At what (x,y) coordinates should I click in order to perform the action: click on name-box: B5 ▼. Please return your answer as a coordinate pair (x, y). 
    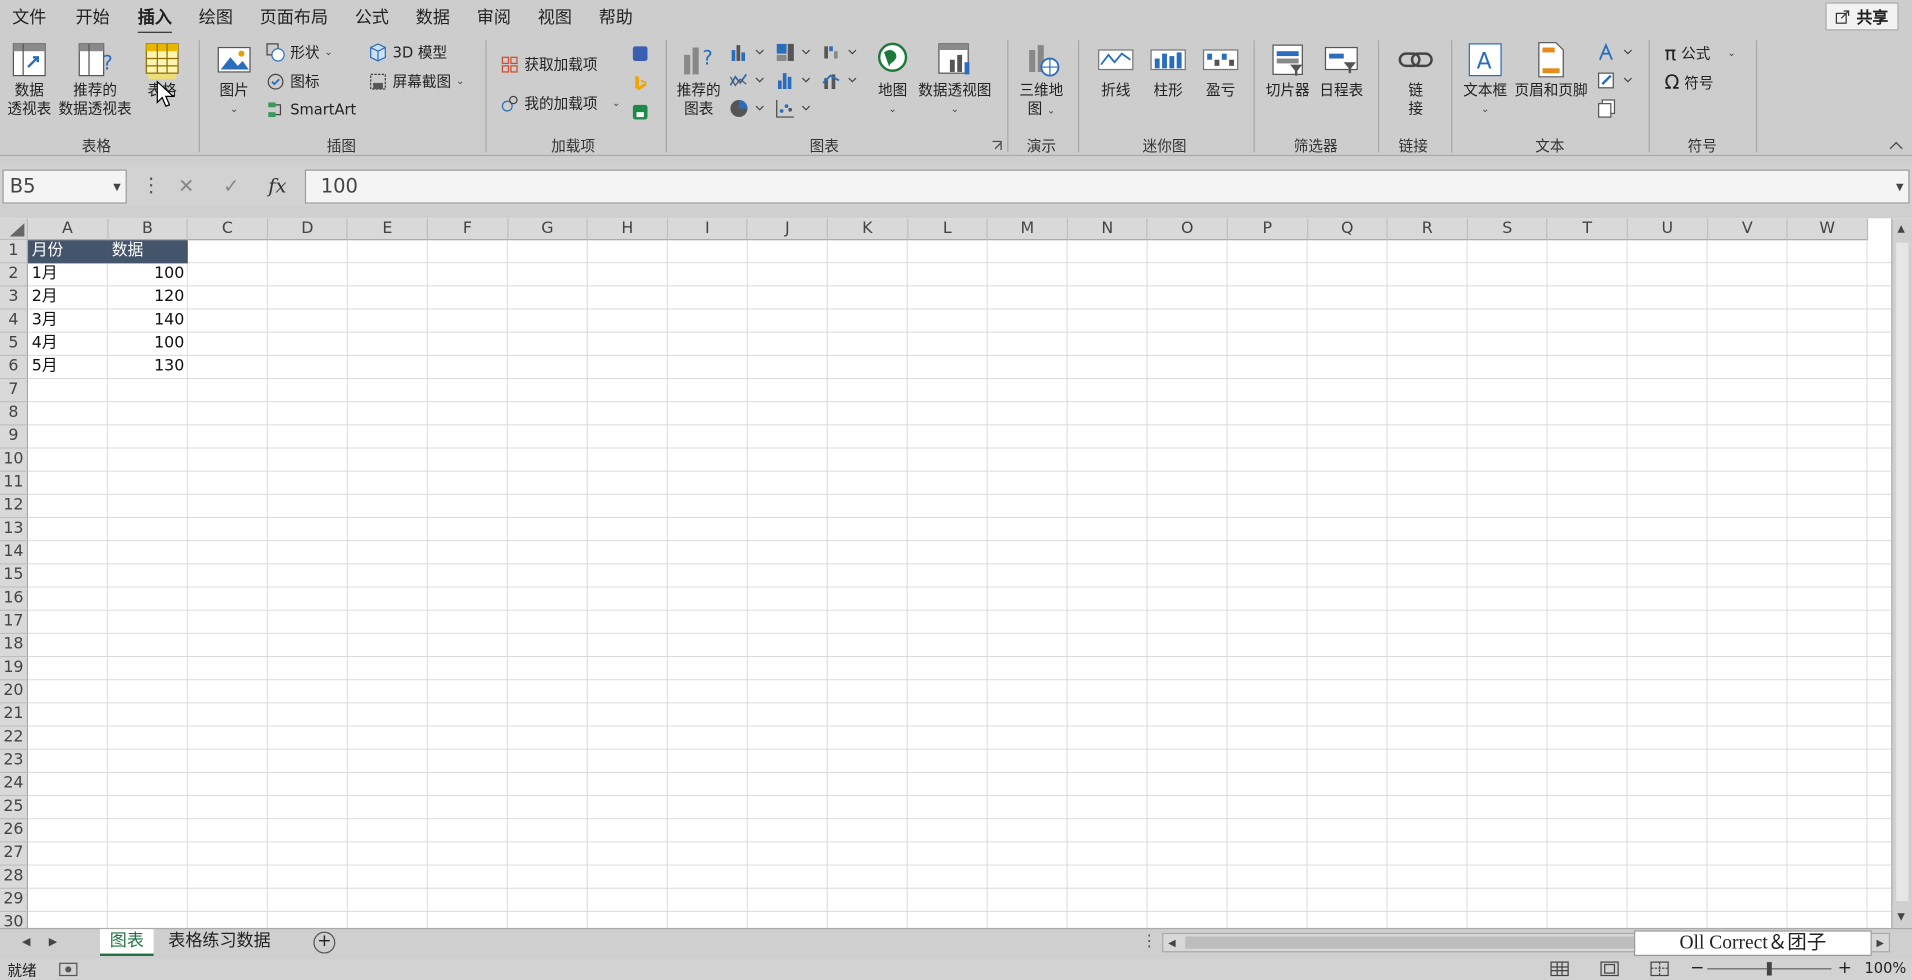
    Looking at the image, I should click on (64, 186).